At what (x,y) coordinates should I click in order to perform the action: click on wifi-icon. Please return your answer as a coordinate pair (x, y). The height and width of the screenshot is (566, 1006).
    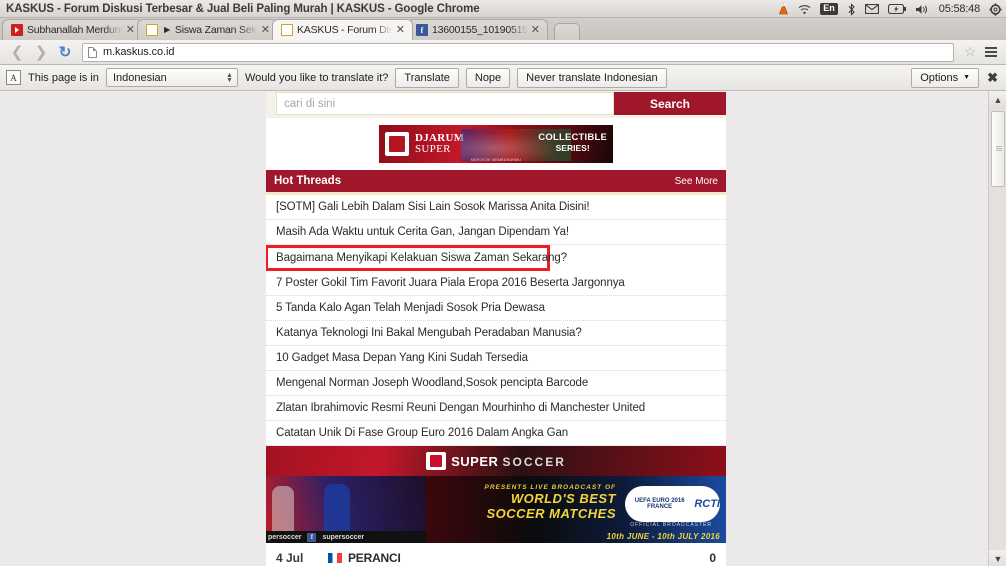
    Looking at the image, I should click on (804, 9).